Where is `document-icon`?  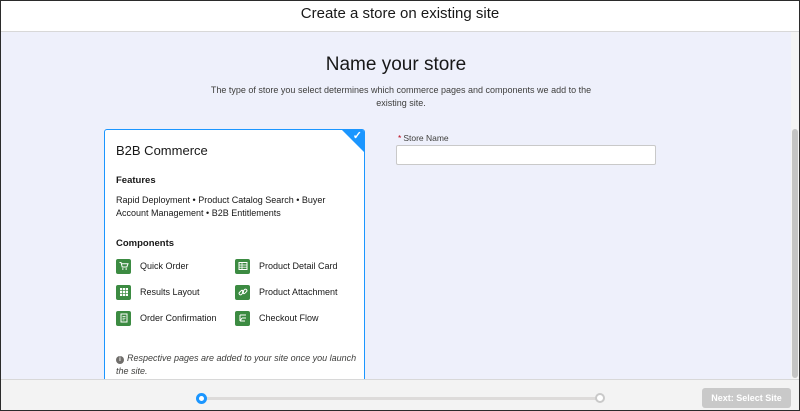
document-icon is located at coordinates (123, 318).